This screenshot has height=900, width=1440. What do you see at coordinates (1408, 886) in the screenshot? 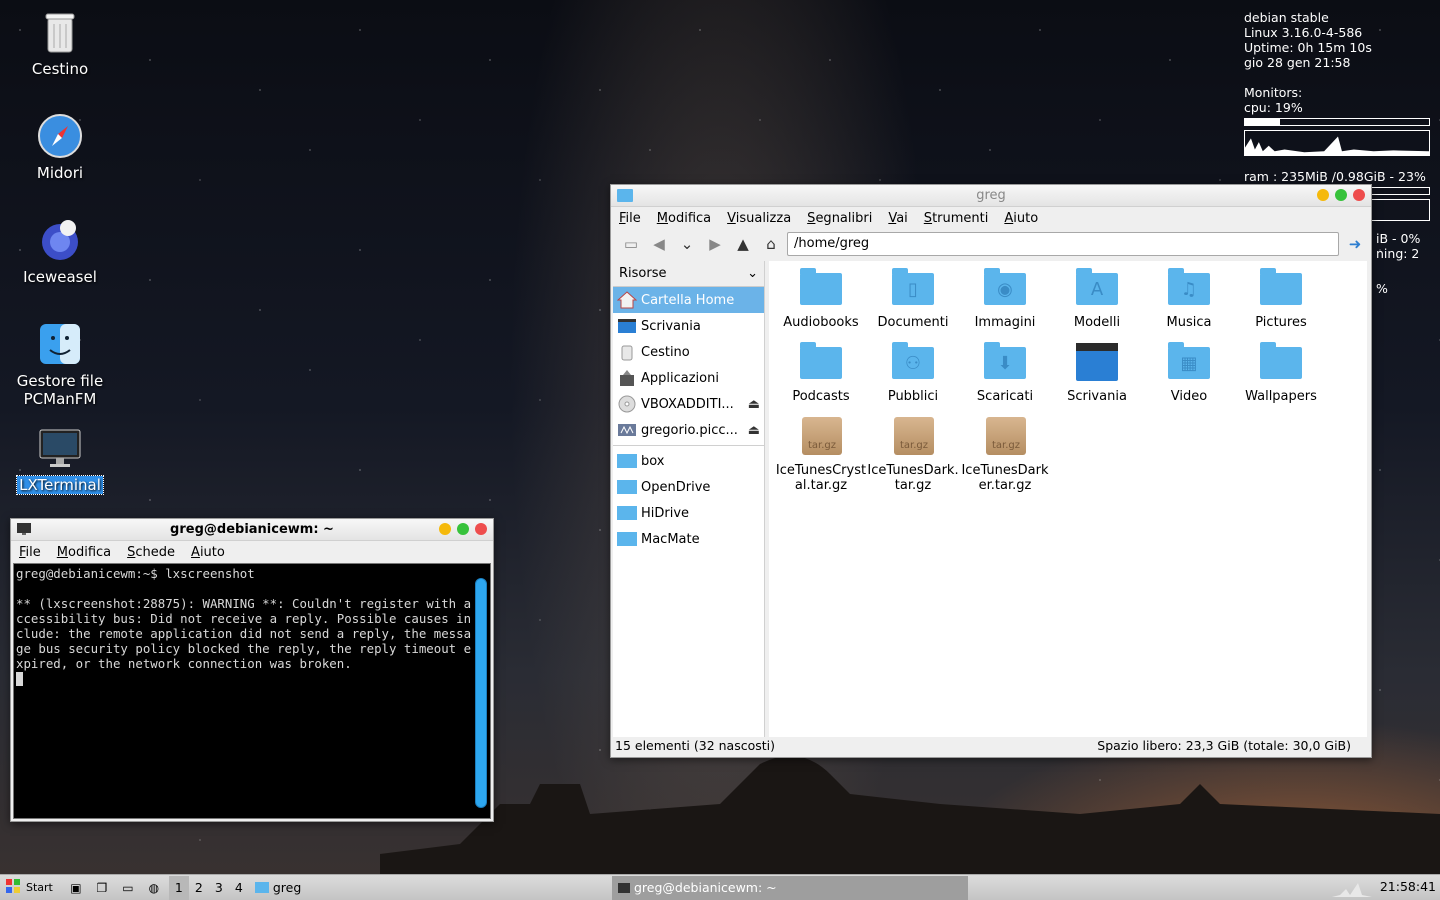
I see `clock: 21:58:41` at bounding box center [1408, 886].